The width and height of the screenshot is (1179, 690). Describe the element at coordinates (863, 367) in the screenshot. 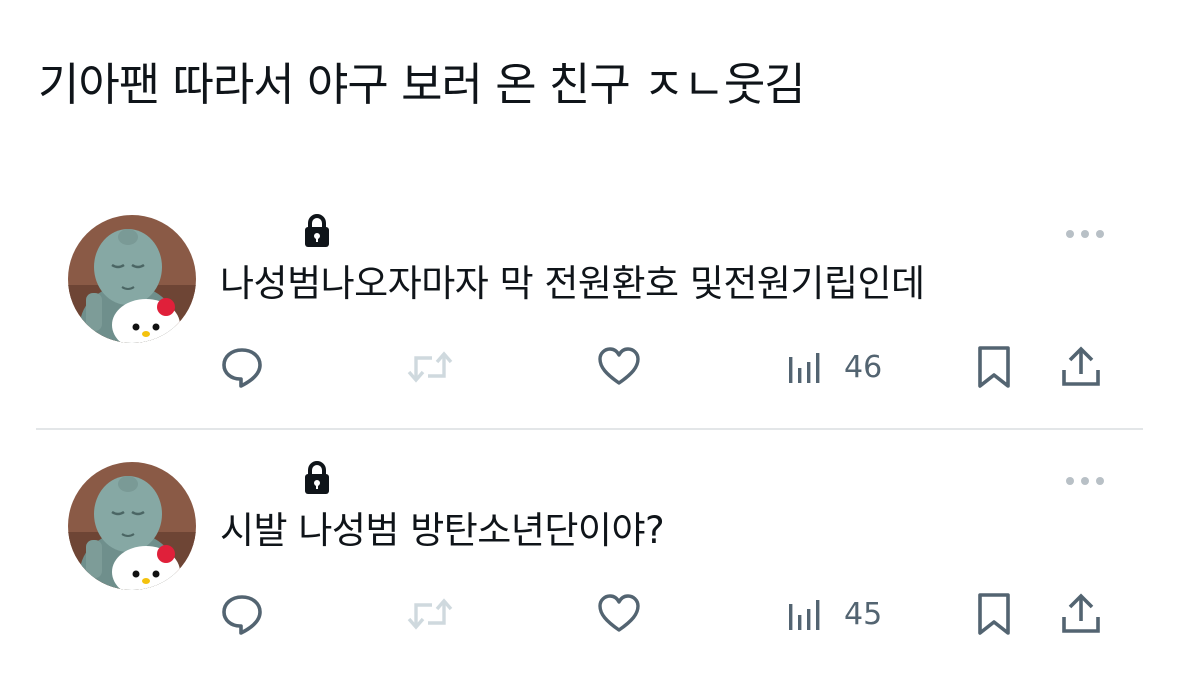

I see `views-count: 46` at that location.